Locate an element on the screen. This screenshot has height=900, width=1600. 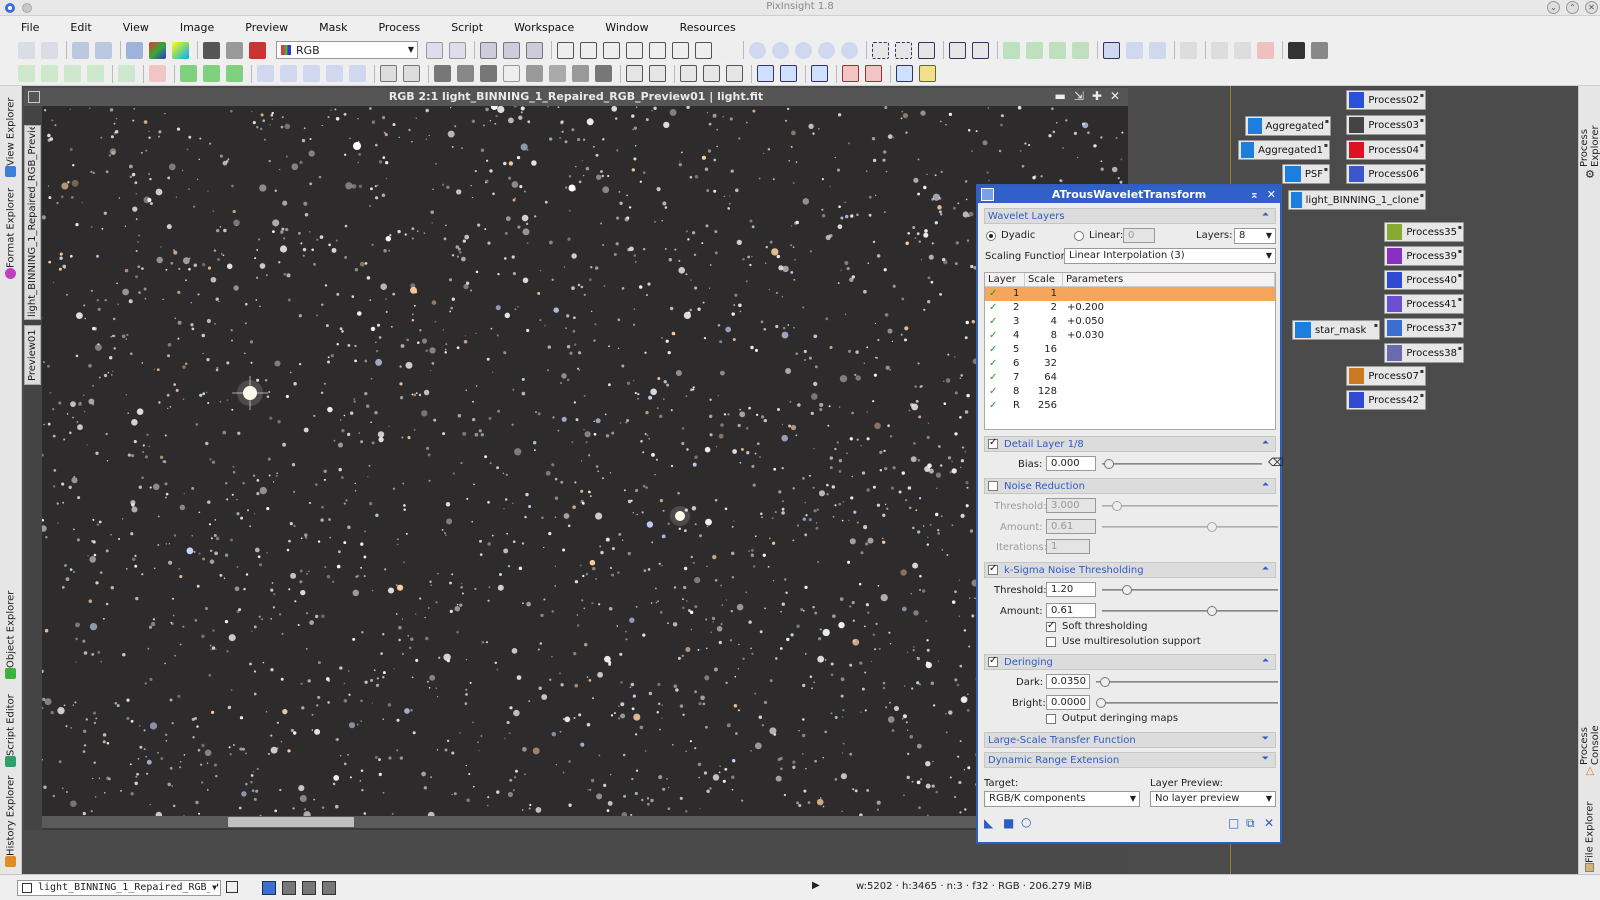
close-button: ✕ is located at coordinates (1591, 7).